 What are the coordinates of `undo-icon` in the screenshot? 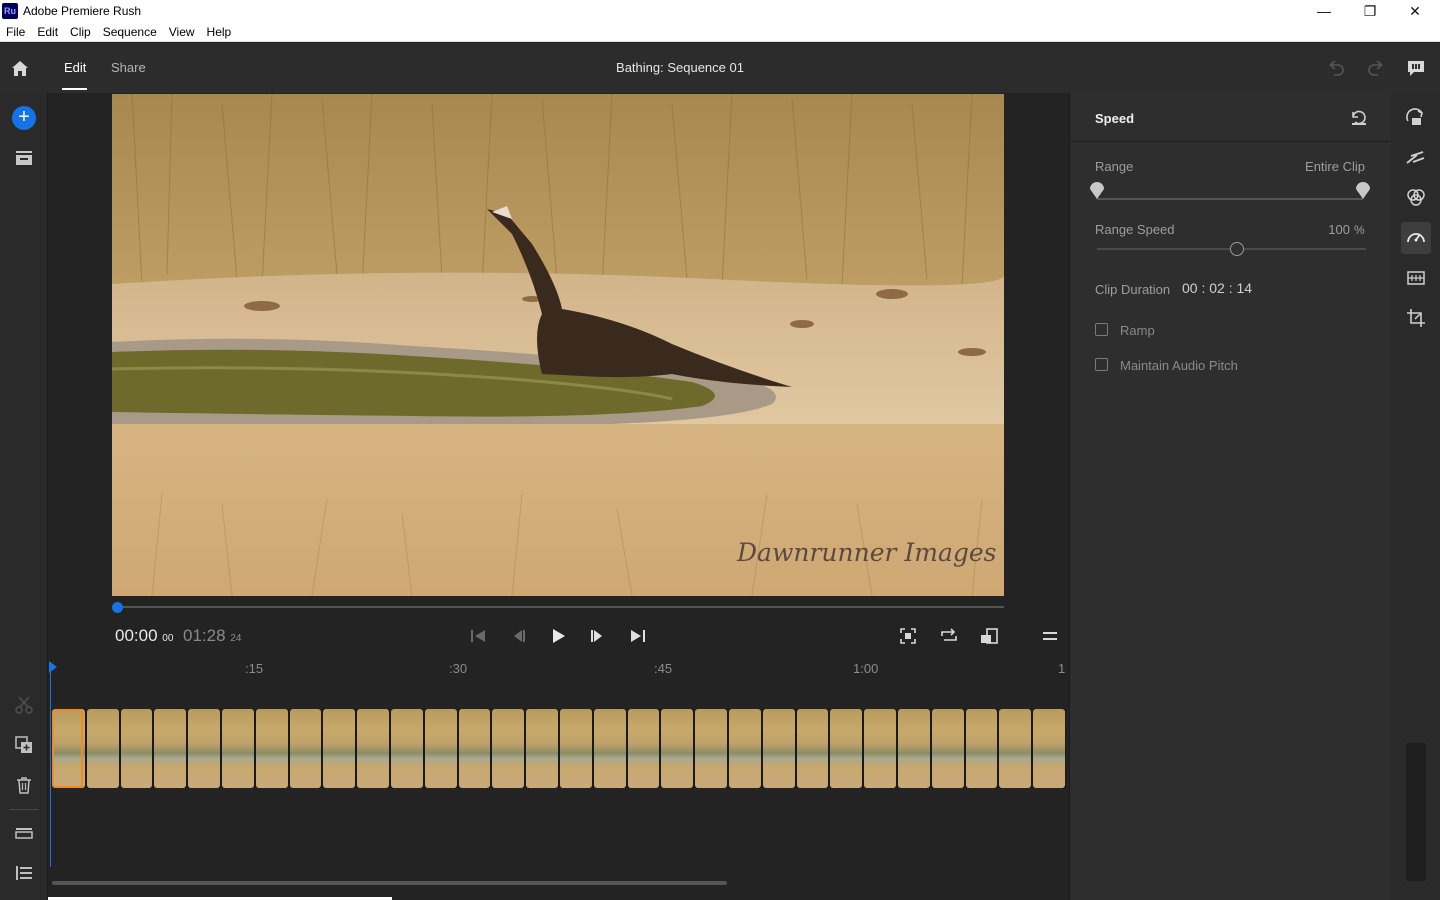 It's located at (1336, 68).